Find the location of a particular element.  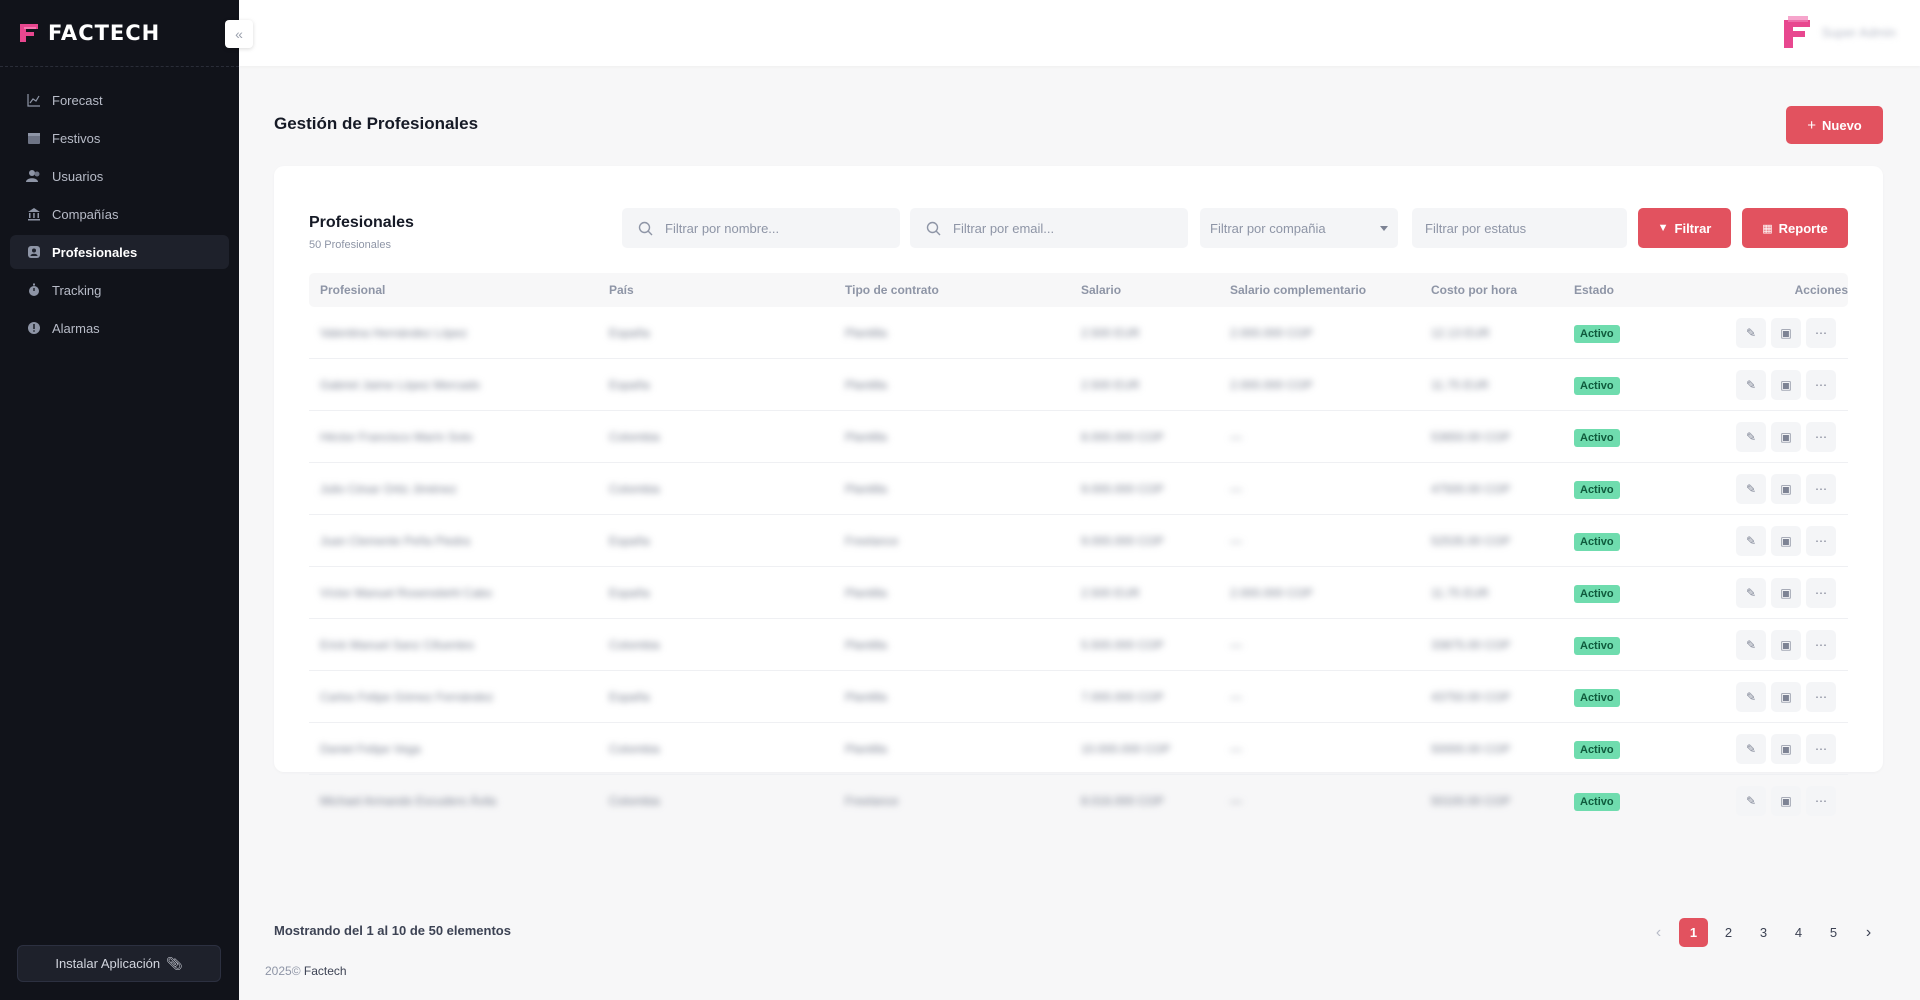

page-button: 4 is located at coordinates (1798, 932).